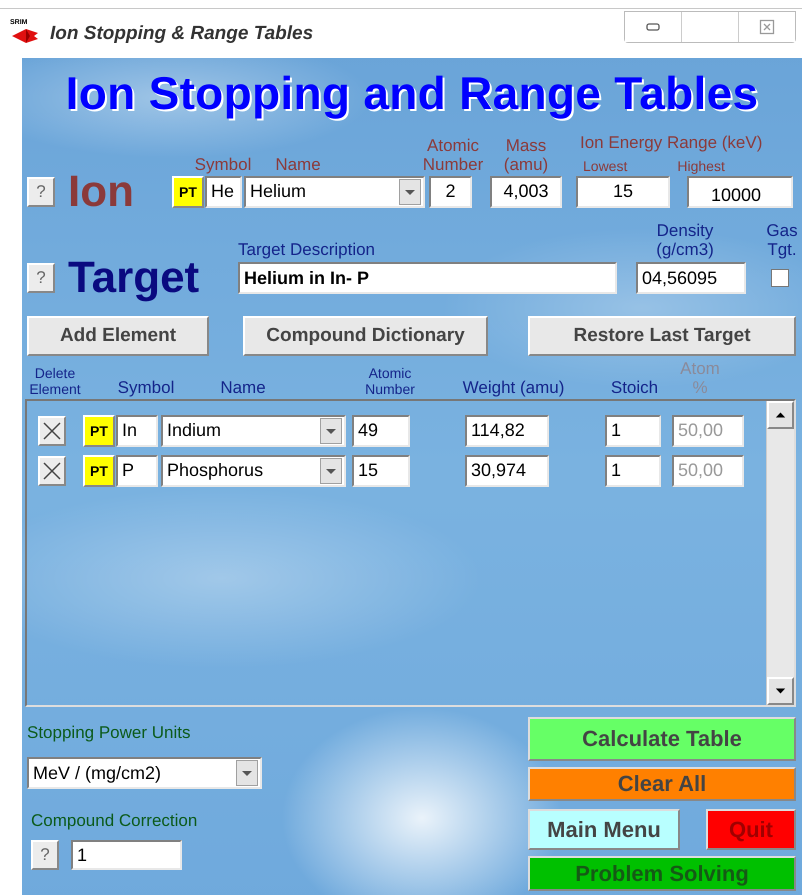 This screenshot has width=802, height=895. Describe the element at coordinates (253, 470) in the screenshot. I see `name-dropdown: Phosphorus` at that location.